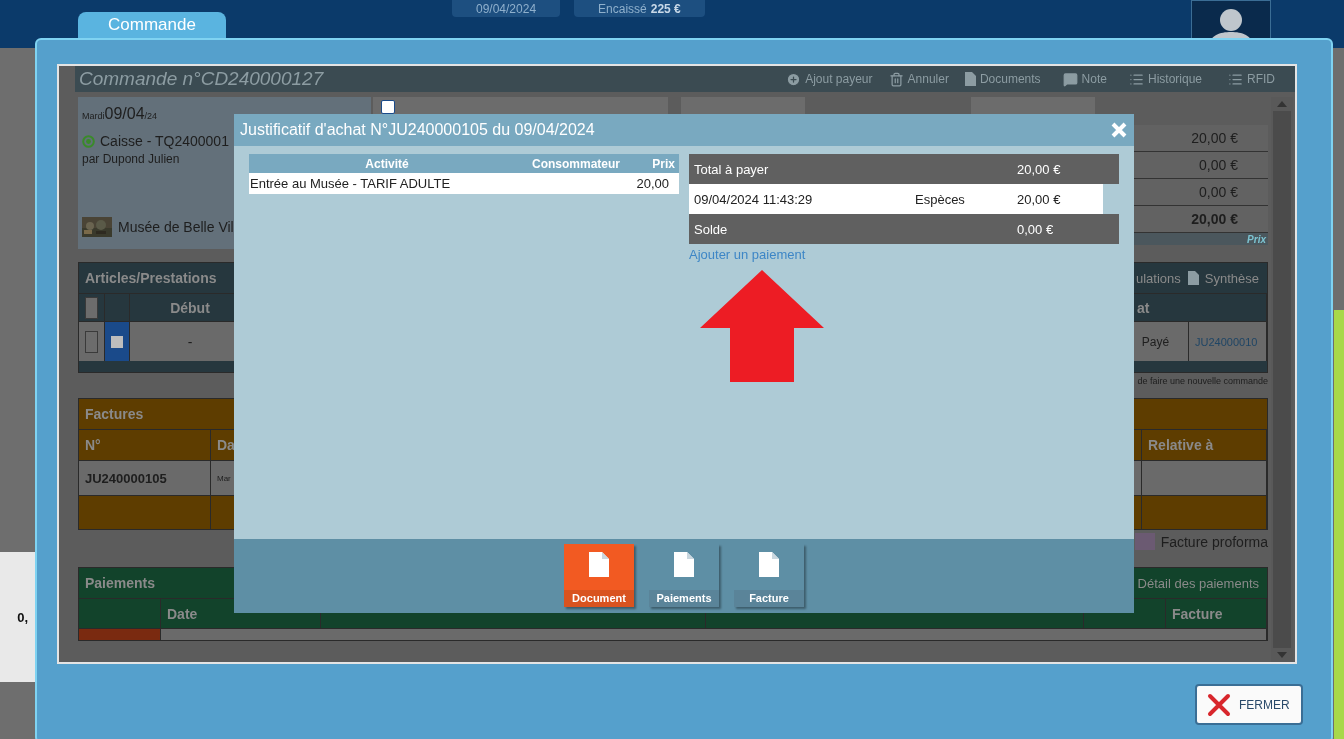 The height and width of the screenshot is (739, 1344). What do you see at coordinates (1249, 704) in the screenshot?
I see `close-button: FERMER` at bounding box center [1249, 704].